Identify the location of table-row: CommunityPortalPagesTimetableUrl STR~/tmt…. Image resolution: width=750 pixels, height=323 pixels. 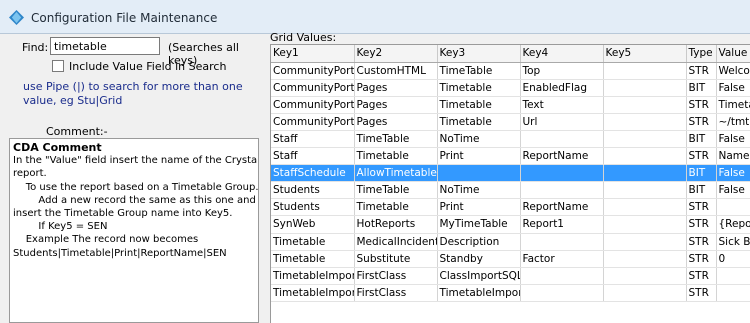
(510, 122).